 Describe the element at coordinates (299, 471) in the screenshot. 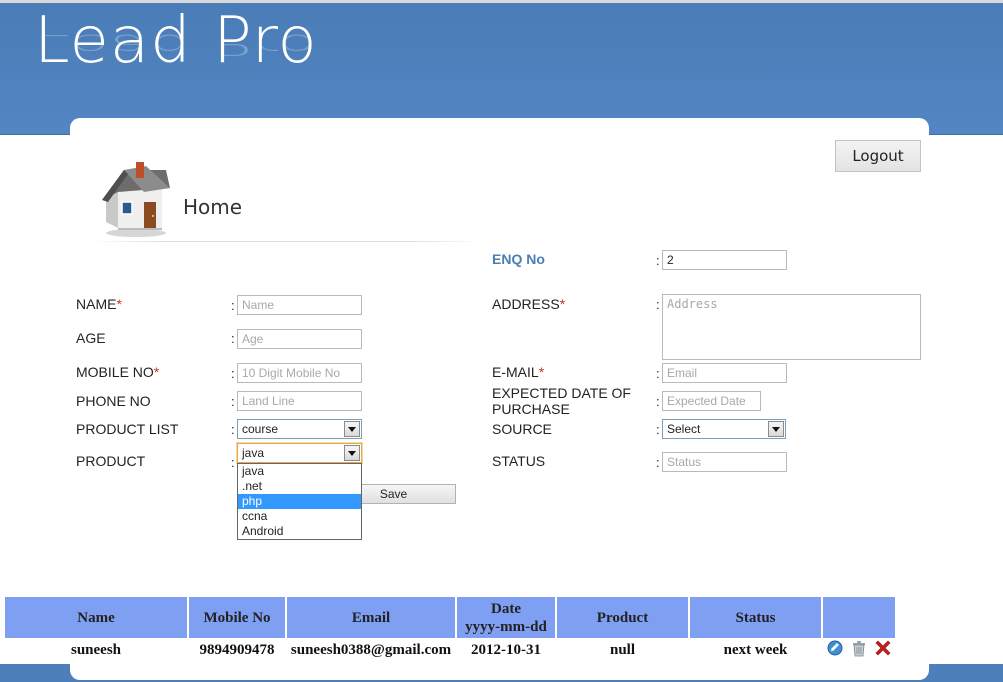

I see `dropdown-option: java` at that location.